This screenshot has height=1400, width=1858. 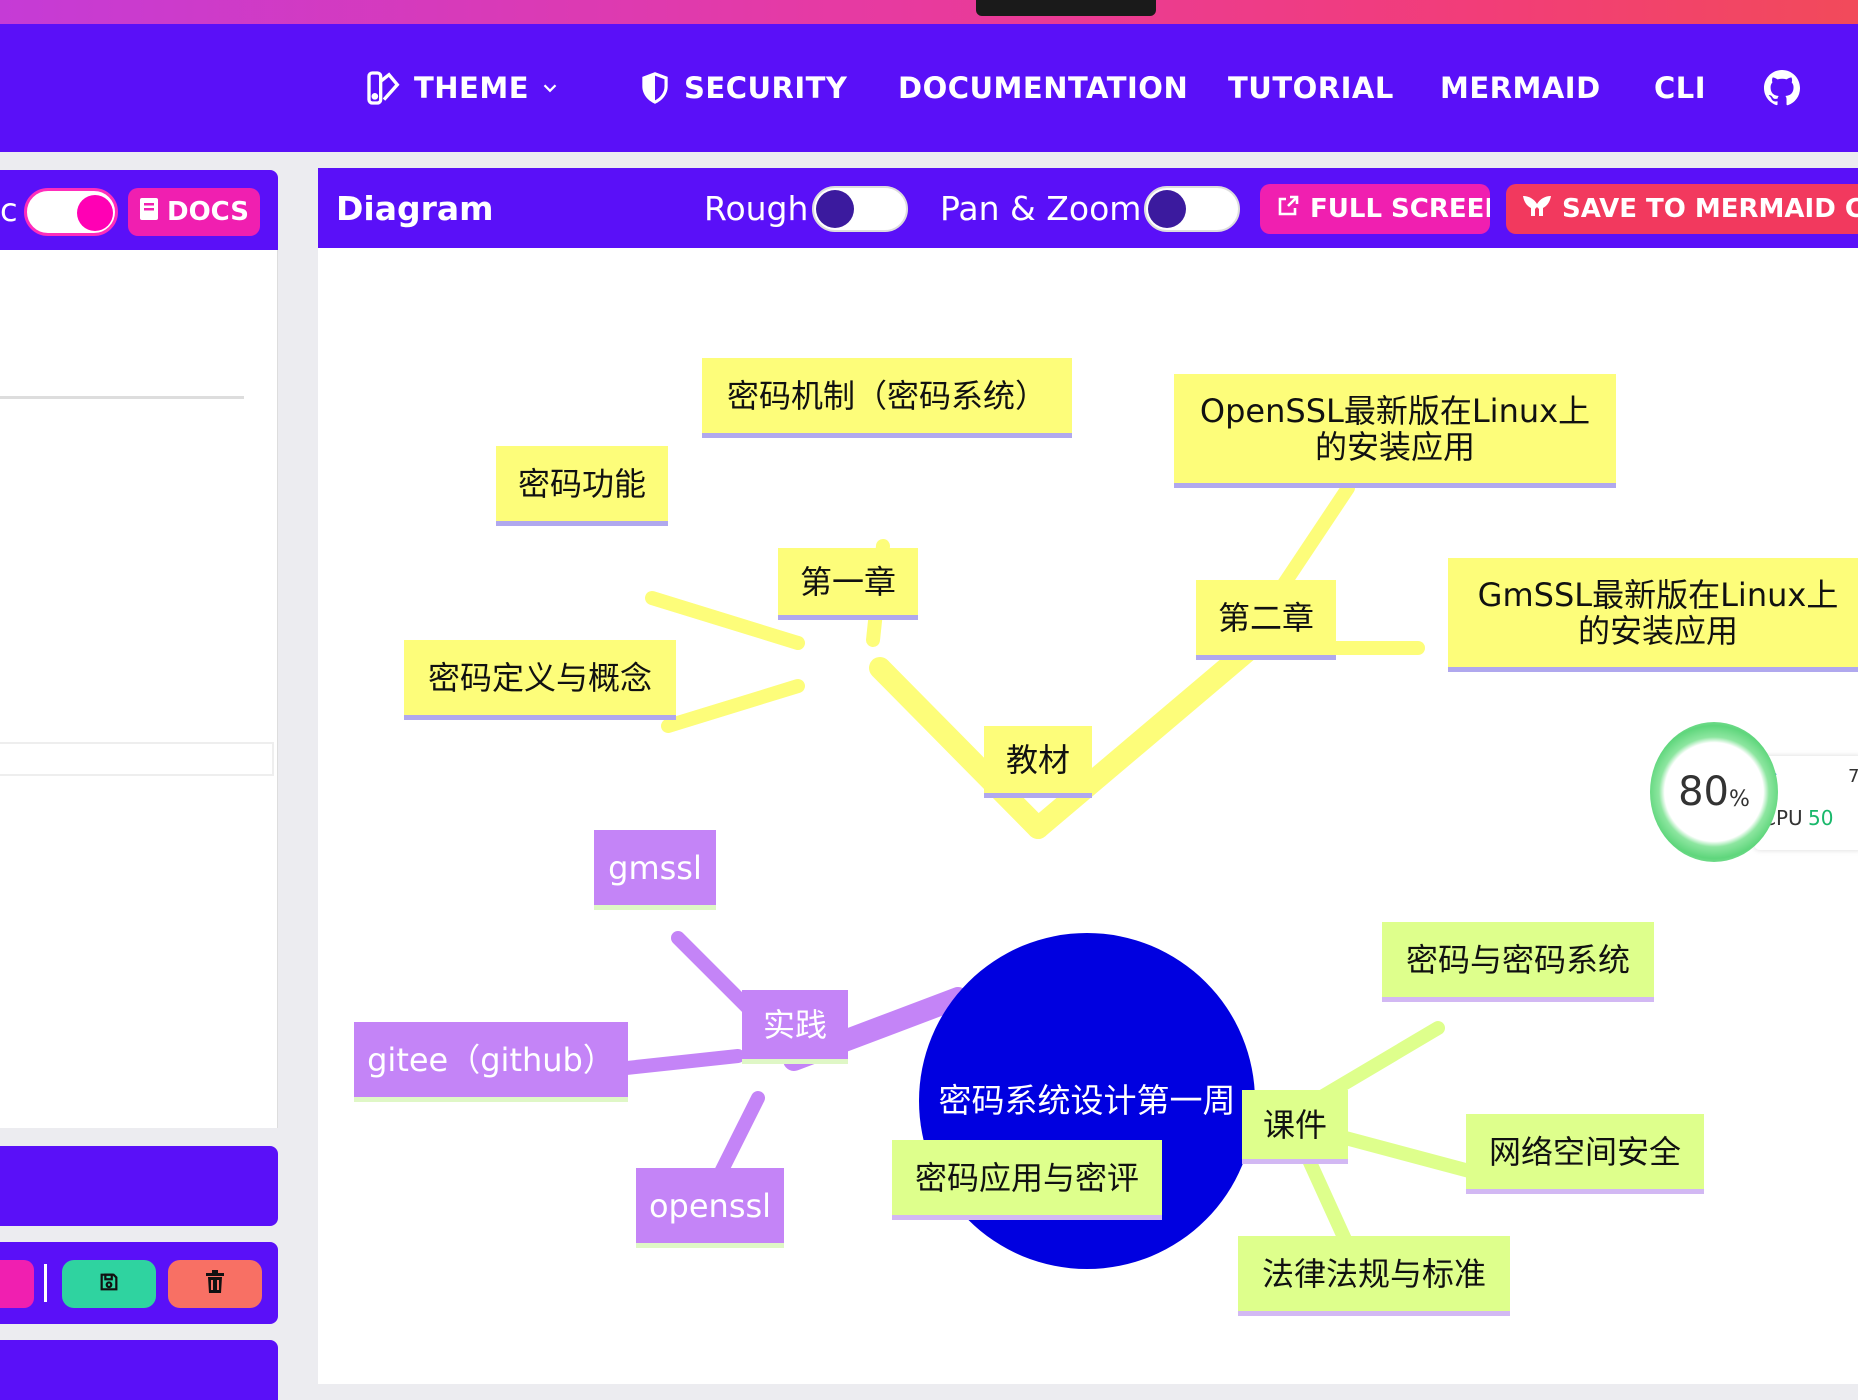 I want to click on cpu-percent-unit: %, so click(x=1739, y=799).